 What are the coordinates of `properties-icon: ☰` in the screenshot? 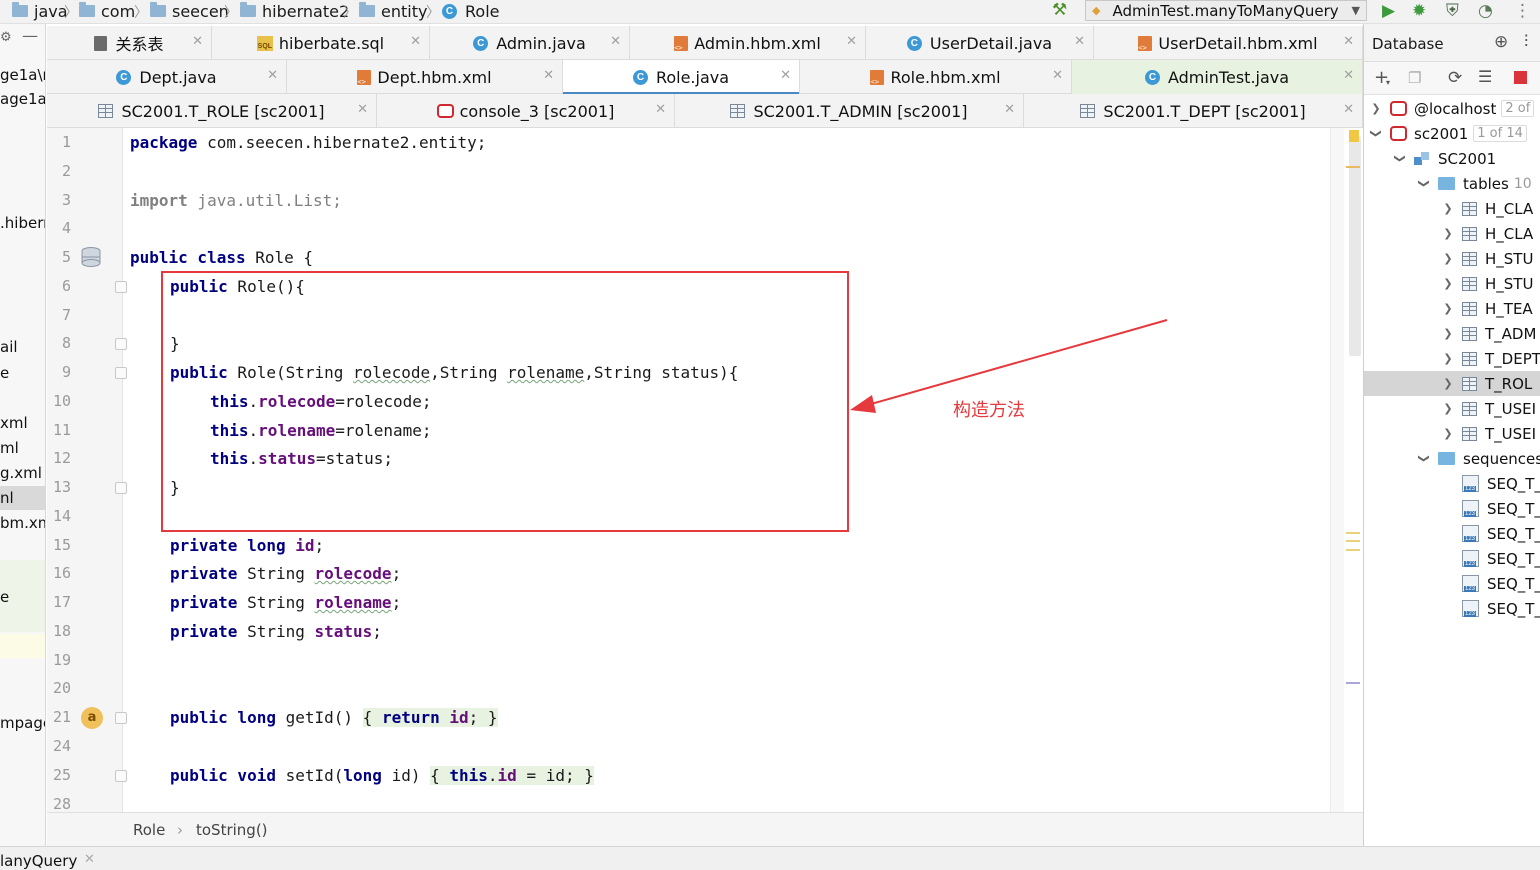 It's located at (1485, 76).